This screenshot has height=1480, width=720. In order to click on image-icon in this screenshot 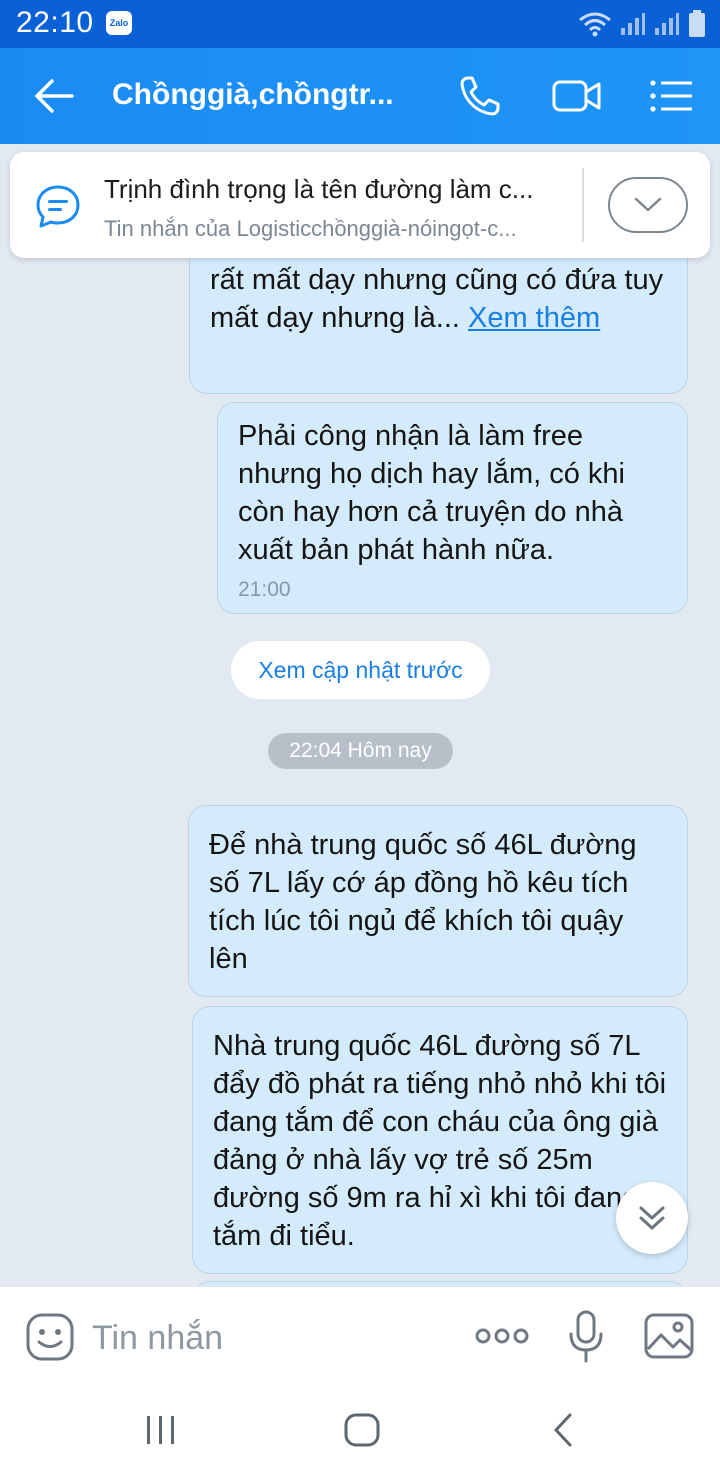, I will do `click(669, 1336)`.